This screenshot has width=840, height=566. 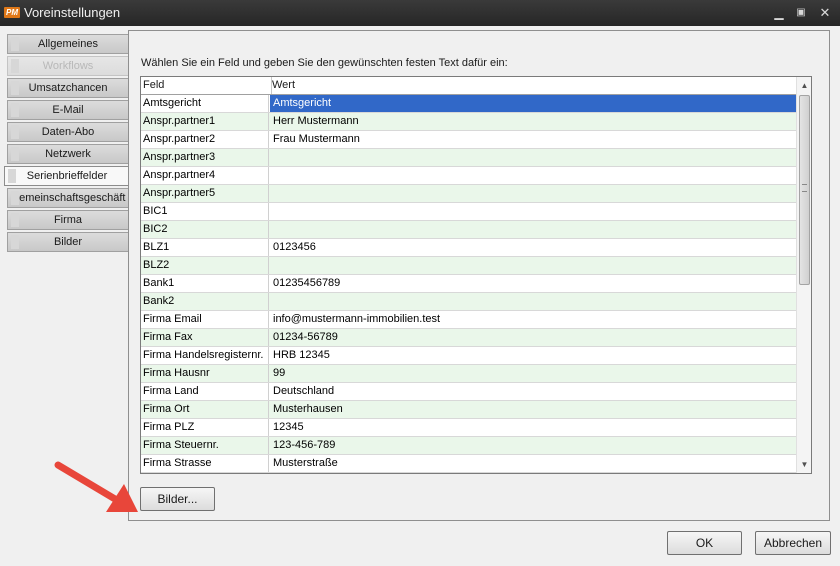 What do you see at coordinates (68, 132) in the screenshot?
I see `nav-item: Daten-Abo` at bounding box center [68, 132].